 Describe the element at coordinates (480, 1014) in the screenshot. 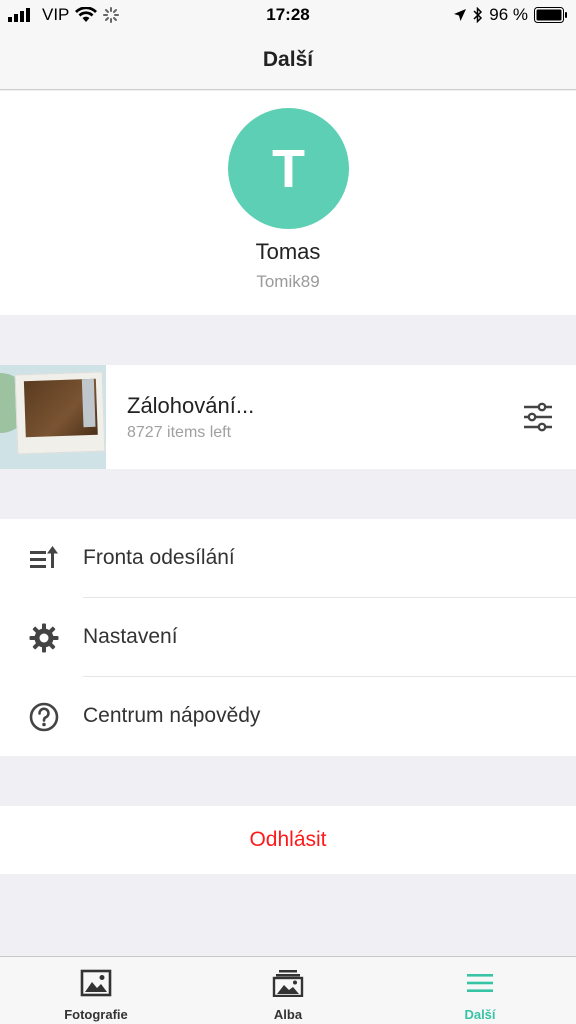

I see `tab-label: Další` at that location.